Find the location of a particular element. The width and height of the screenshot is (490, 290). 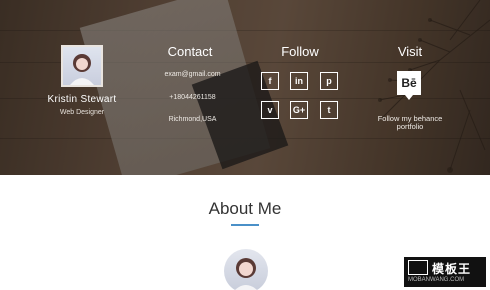

behance-icon: Bē is located at coordinates (409, 83).